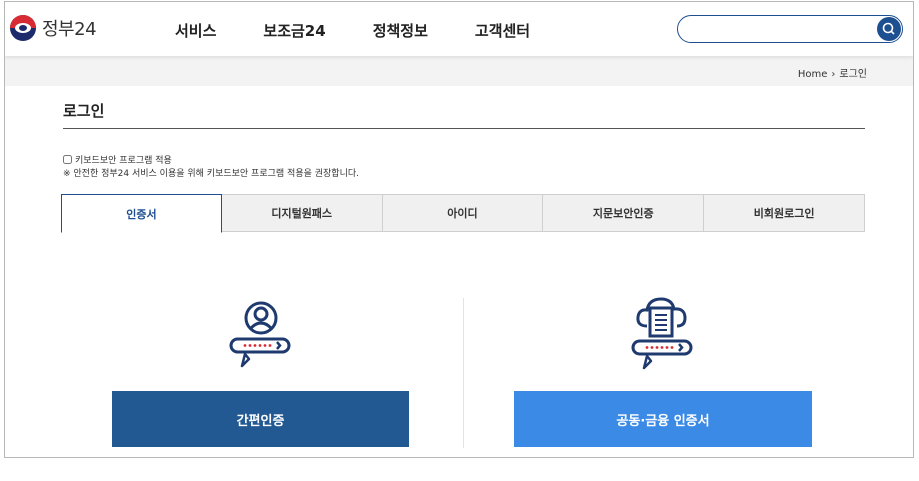 The image size is (919, 481). I want to click on tab-id: 아이디, so click(463, 213).